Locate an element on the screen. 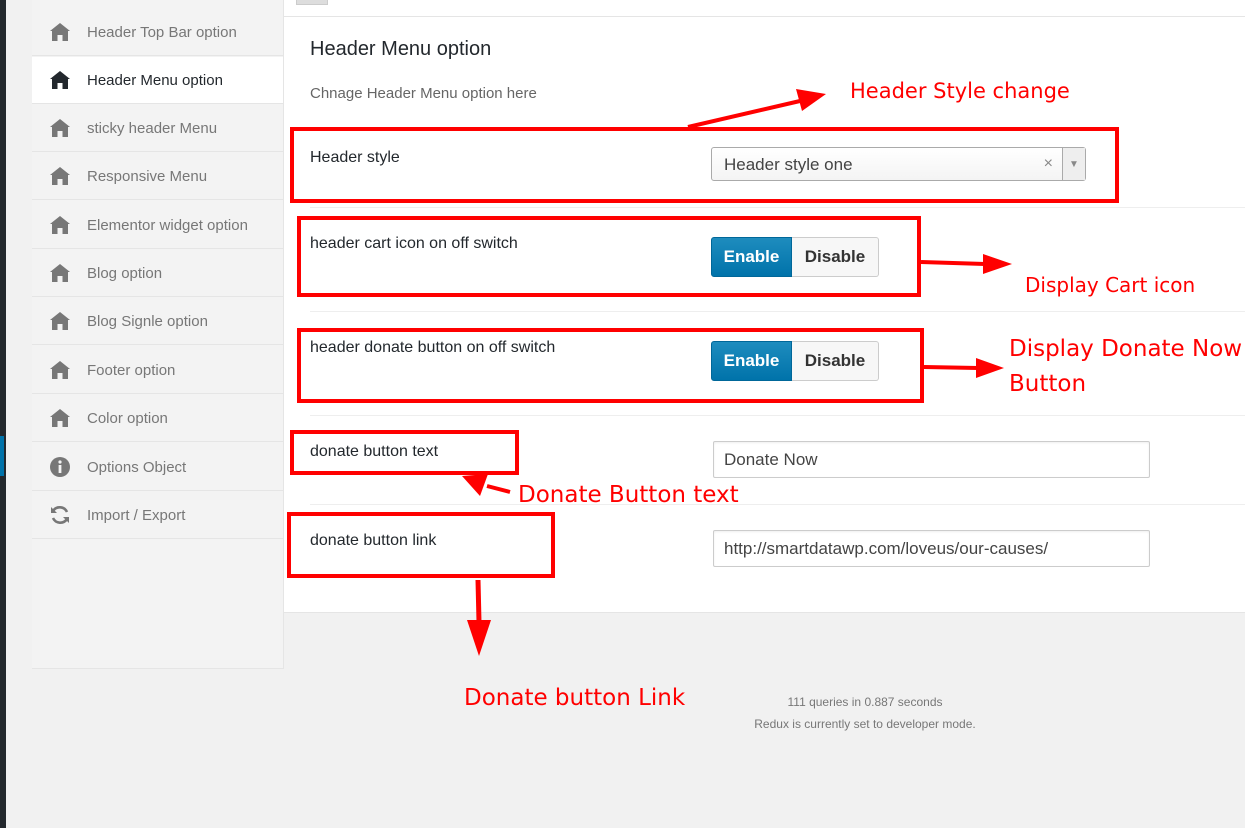  sidebar-item-footer: Footer option is located at coordinates (157, 370).